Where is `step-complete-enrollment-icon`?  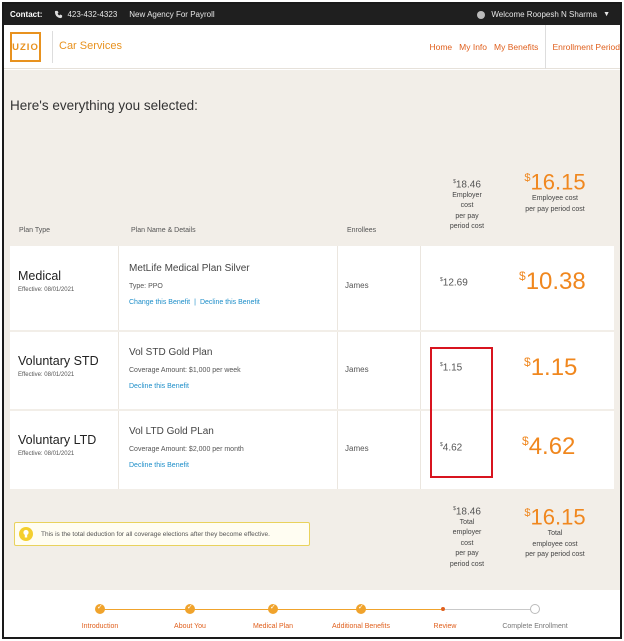 step-complete-enrollment-icon is located at coordinates (535, 609).